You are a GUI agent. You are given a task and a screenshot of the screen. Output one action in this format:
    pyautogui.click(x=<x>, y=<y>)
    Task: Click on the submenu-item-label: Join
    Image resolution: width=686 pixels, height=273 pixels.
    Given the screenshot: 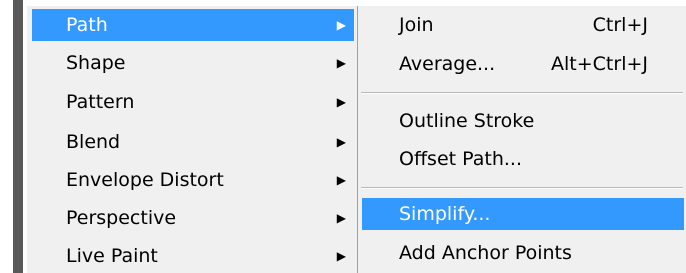 What is the action you would take?
    pyautogui.click(x=416, y=25)
    